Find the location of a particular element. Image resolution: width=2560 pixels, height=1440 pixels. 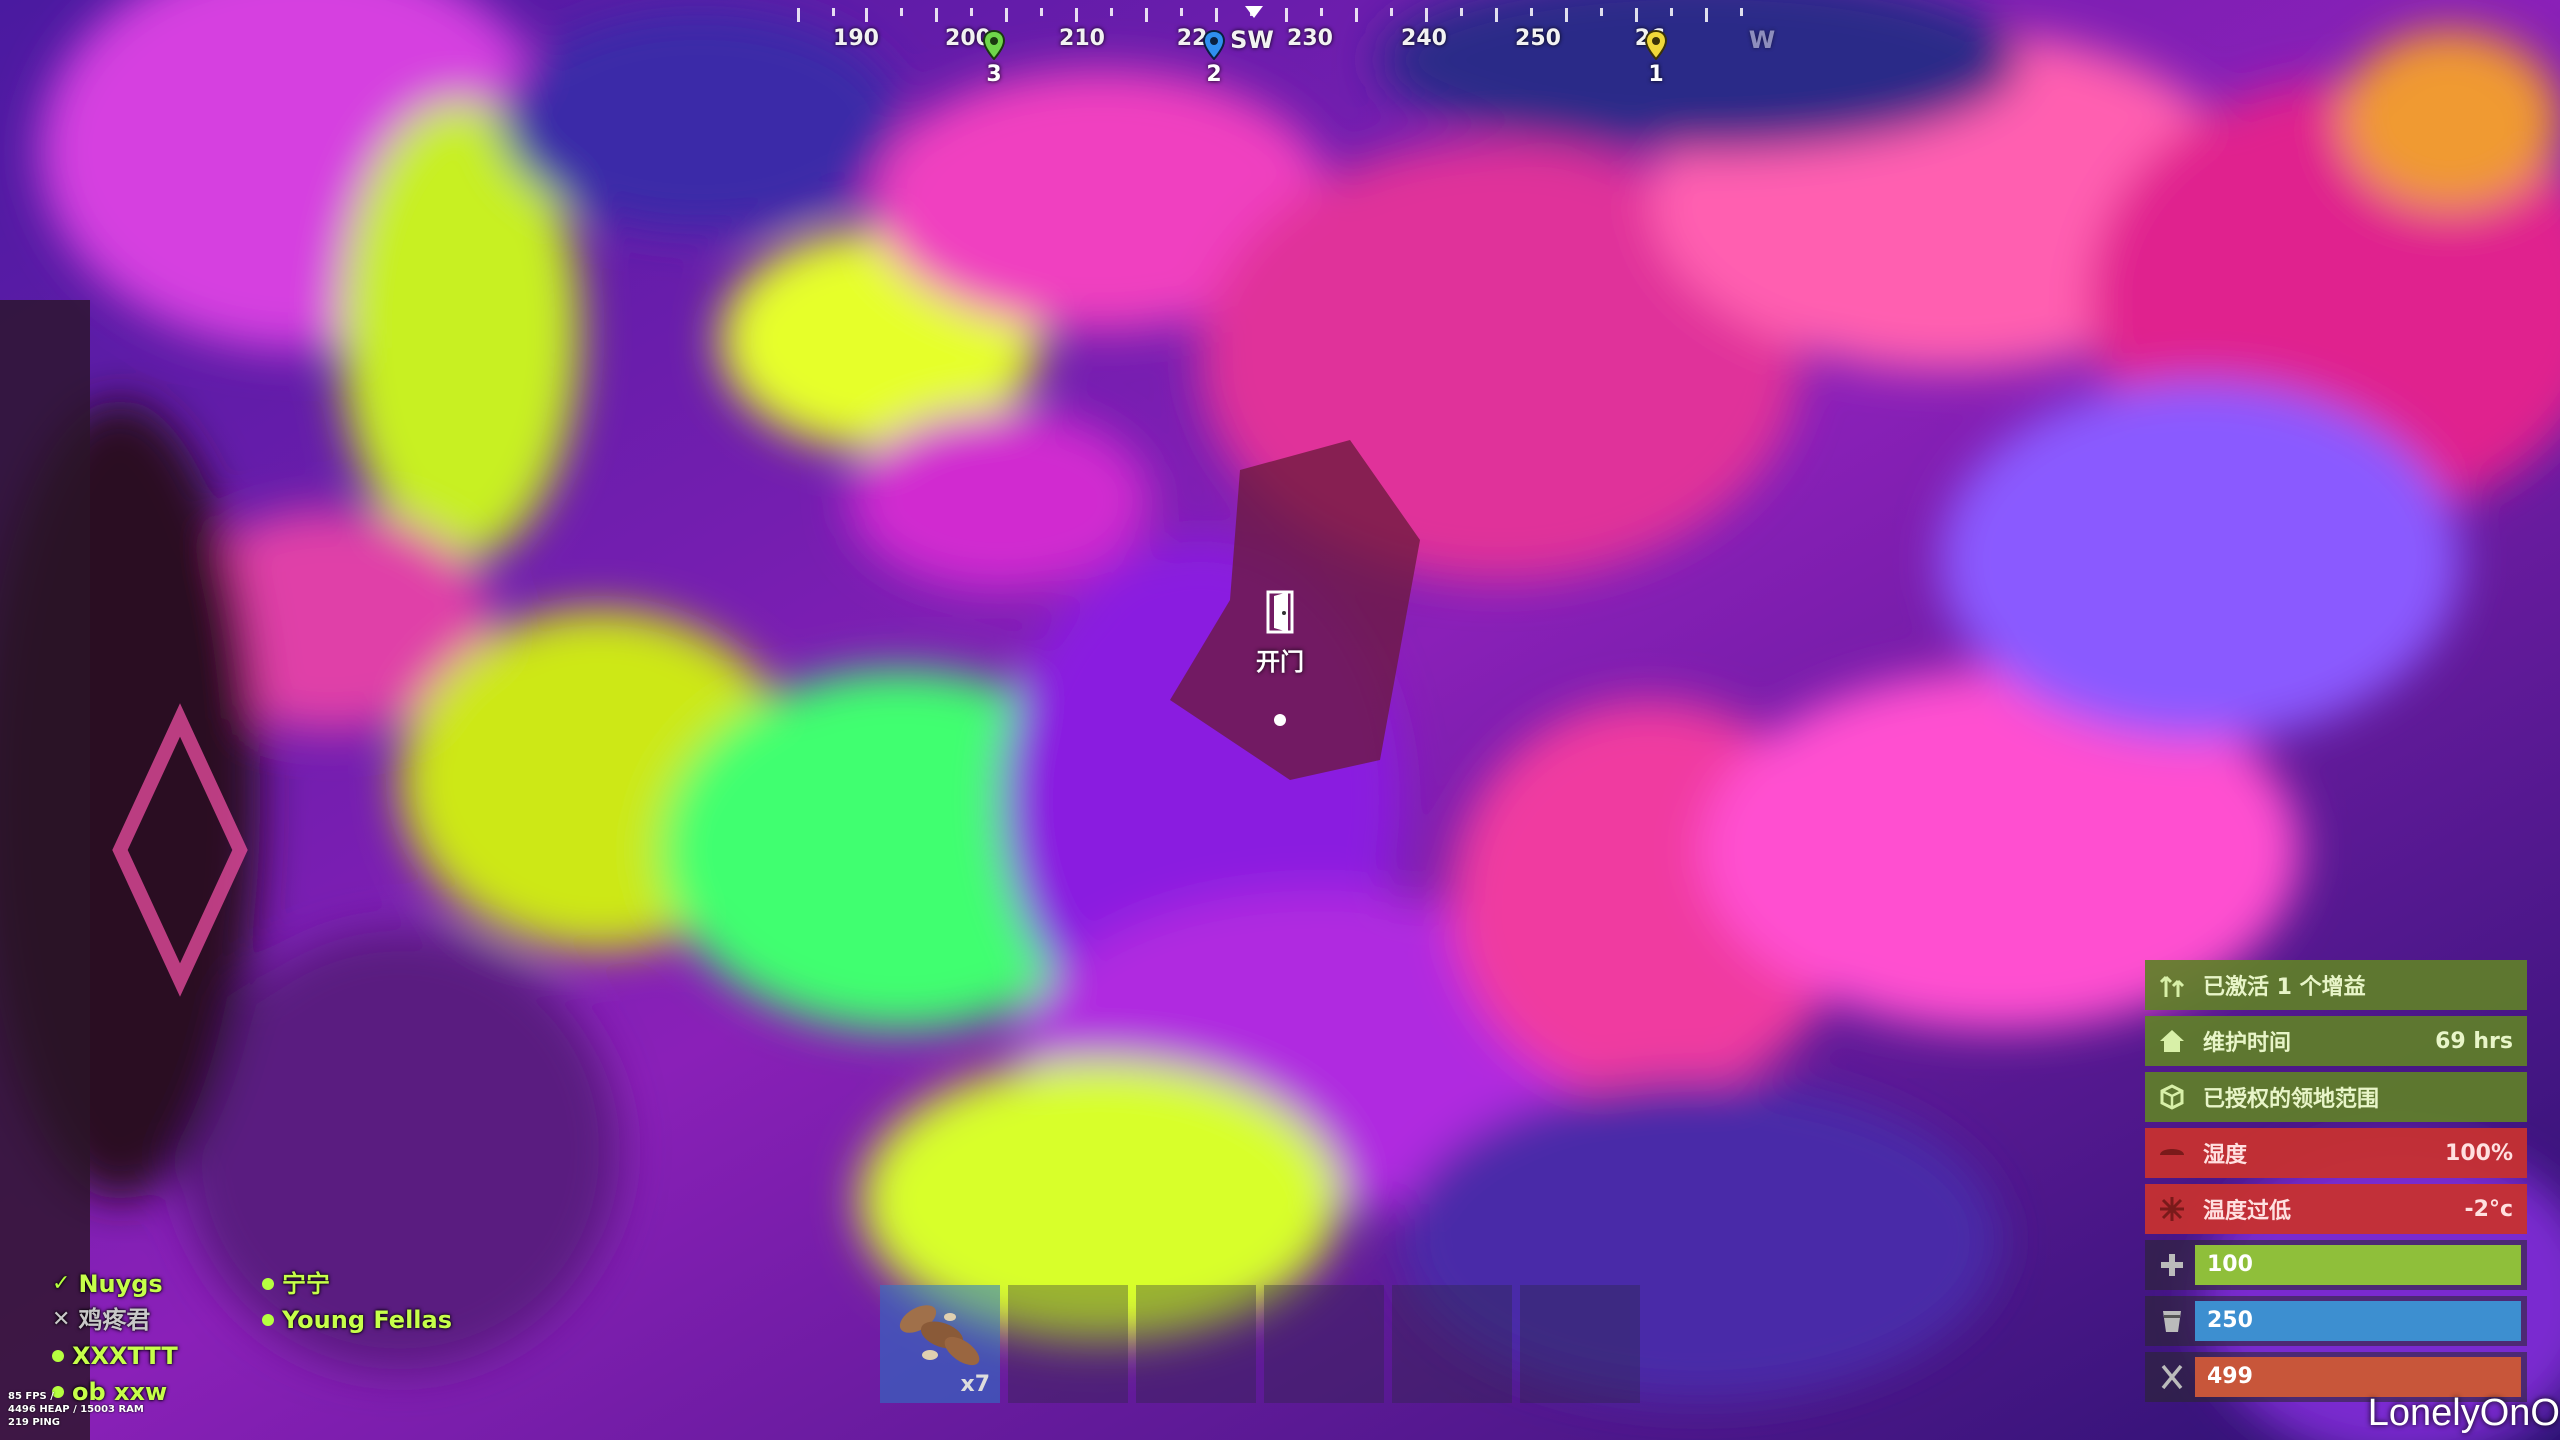

water-cup-icon is located at coordinates (2172, 1321).